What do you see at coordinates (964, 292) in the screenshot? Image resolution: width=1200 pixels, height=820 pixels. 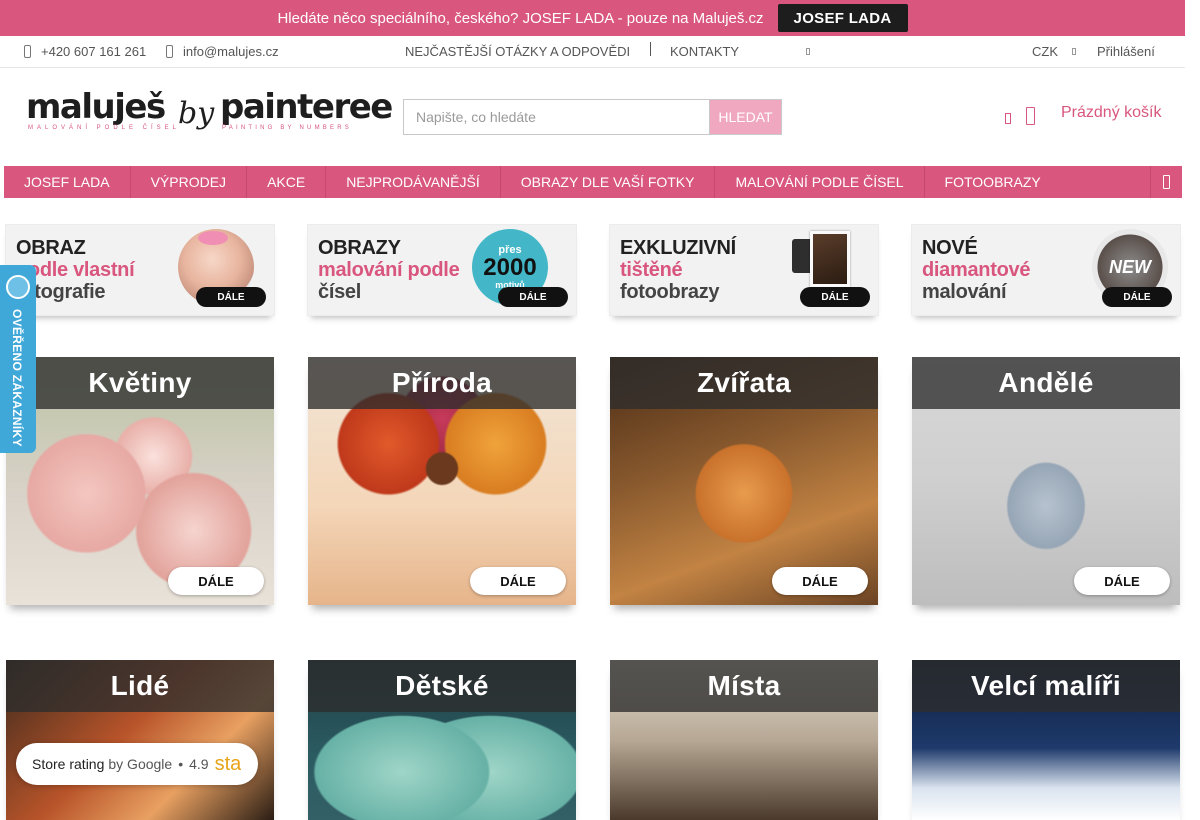 I see `banner-line-3: malování` at bounding box center [964, 292].